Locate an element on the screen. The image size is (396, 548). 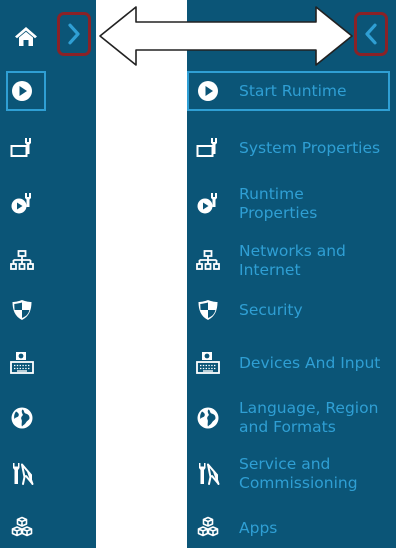
menu-item-label: Service and Commissioning is located at coordinates (298, 473).